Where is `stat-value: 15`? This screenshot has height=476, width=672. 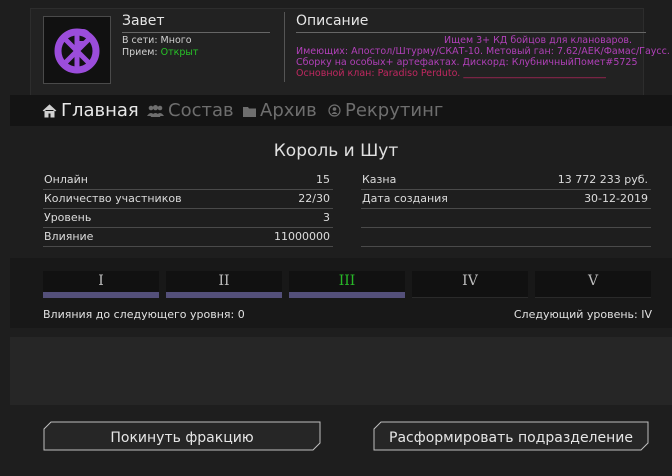
stat-value: 15 is located at coordinates (323, 179).